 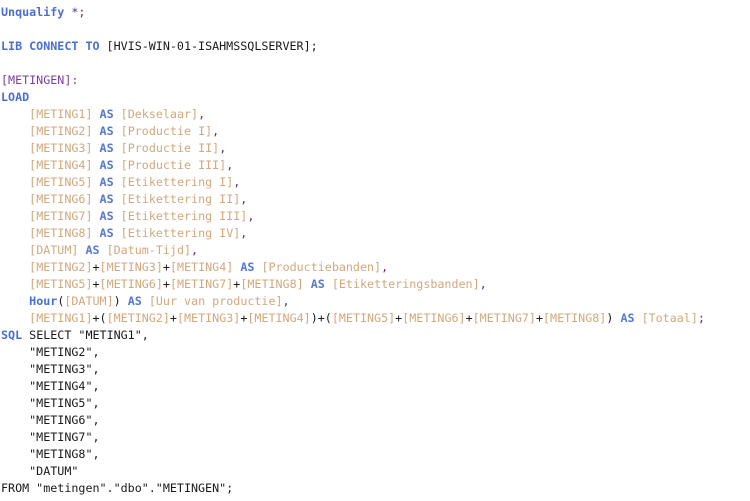 What do you see at coordinates (375, 12) in the screenshot?
I see `code-line: Unqualify *;` at bounding box center [375, 12].